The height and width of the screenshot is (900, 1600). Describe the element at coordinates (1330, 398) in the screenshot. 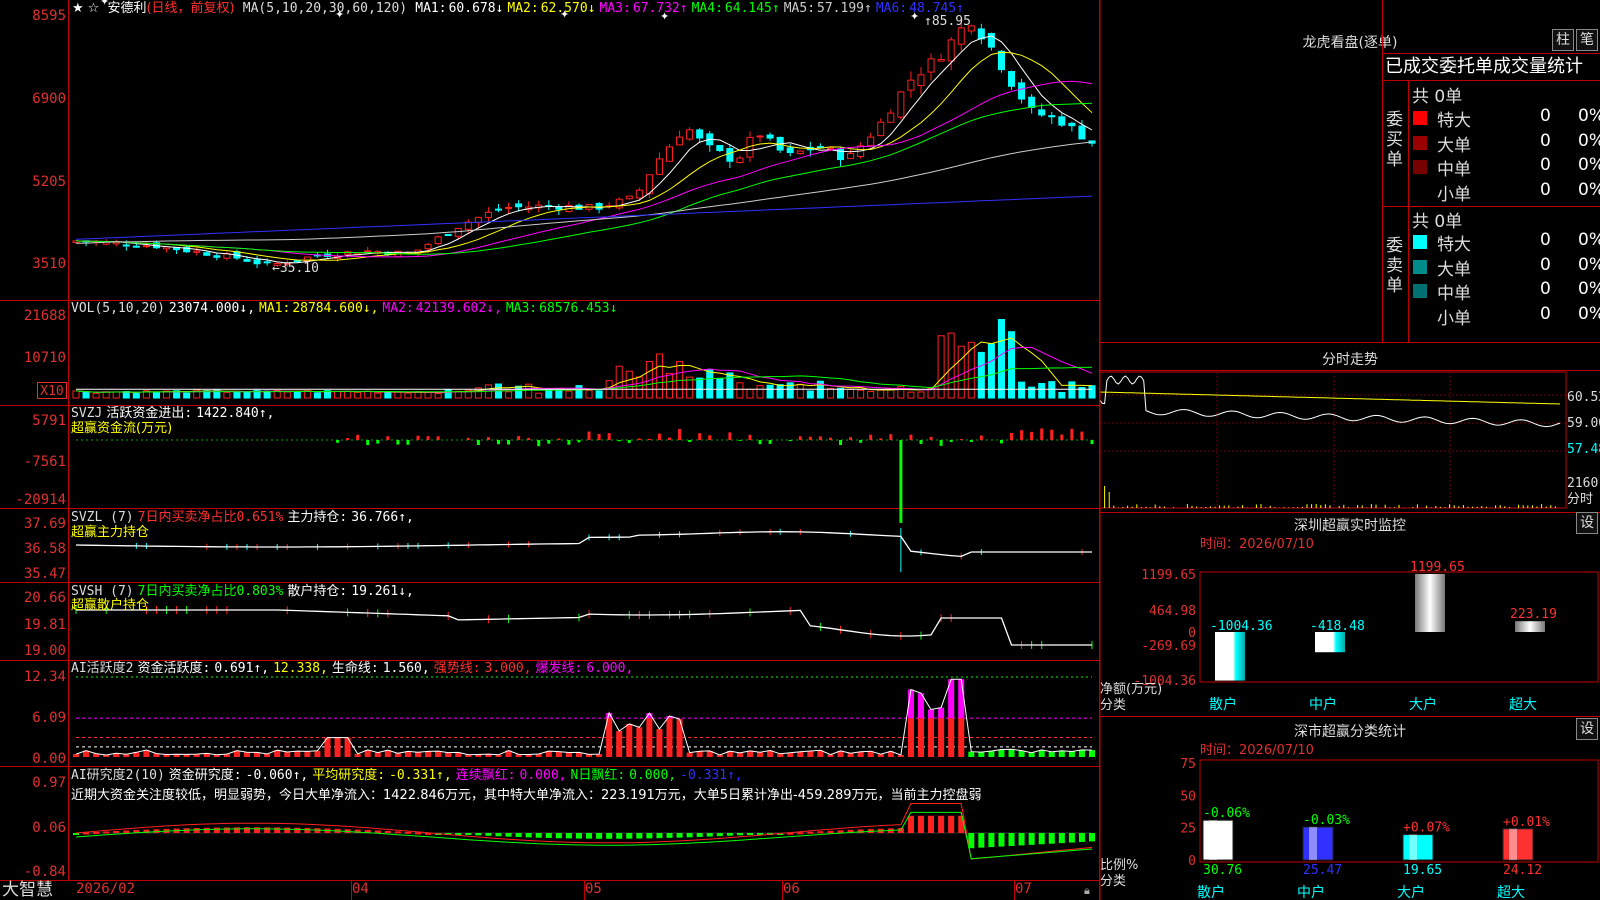

I see `intraday-avg-line` at that location.